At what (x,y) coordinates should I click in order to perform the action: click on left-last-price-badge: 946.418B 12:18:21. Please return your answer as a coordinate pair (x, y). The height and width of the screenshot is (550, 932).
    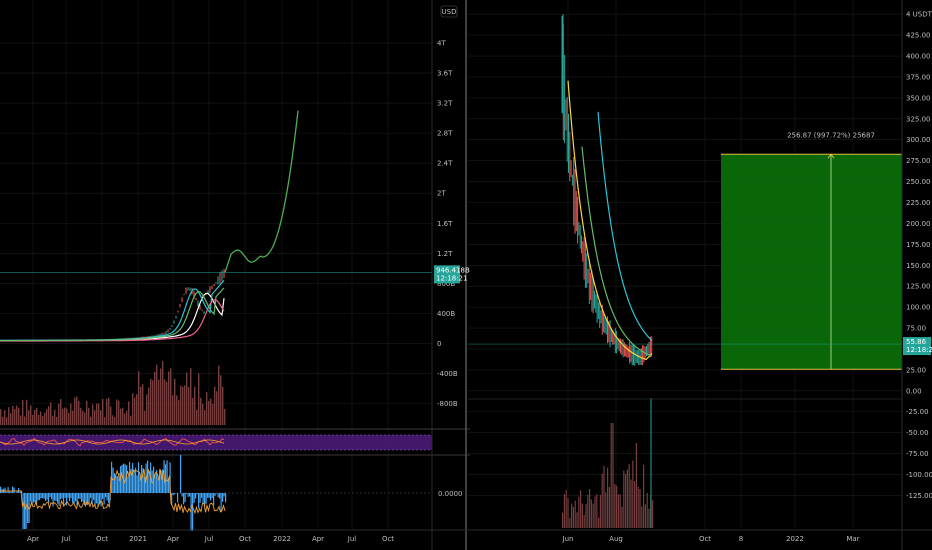
    Looking at the image, I should click on (452, 274).